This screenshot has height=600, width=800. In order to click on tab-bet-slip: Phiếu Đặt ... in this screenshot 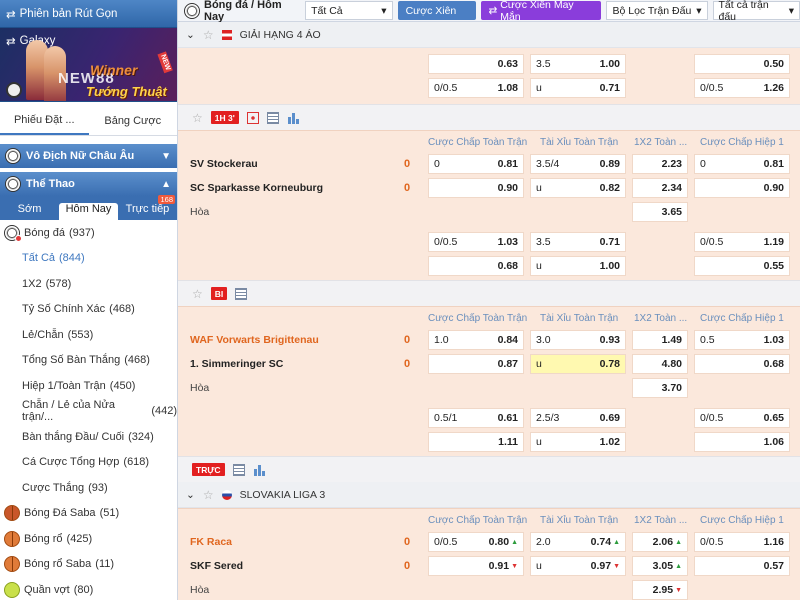, I will do `click(44, 120)`.